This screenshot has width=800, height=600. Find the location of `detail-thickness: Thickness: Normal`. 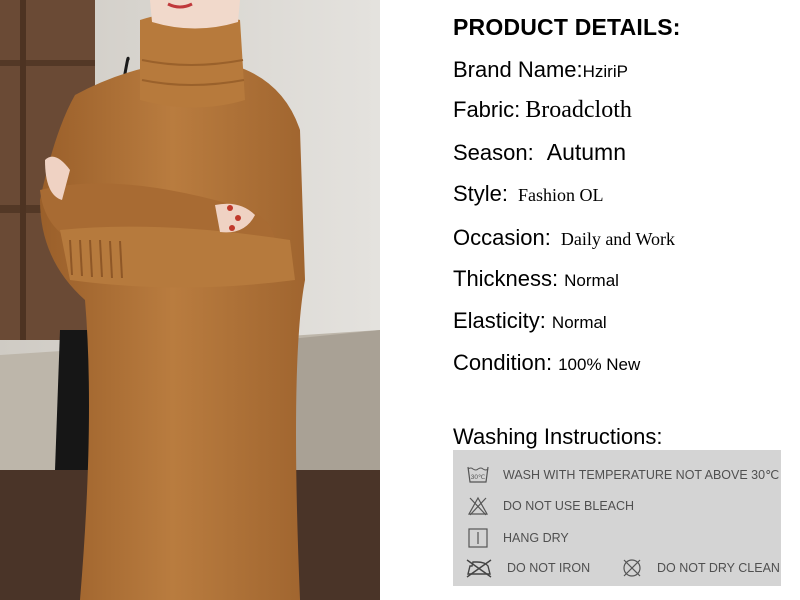

detail-thickness: Thickness: Normal is located at coordinates (536, 279).